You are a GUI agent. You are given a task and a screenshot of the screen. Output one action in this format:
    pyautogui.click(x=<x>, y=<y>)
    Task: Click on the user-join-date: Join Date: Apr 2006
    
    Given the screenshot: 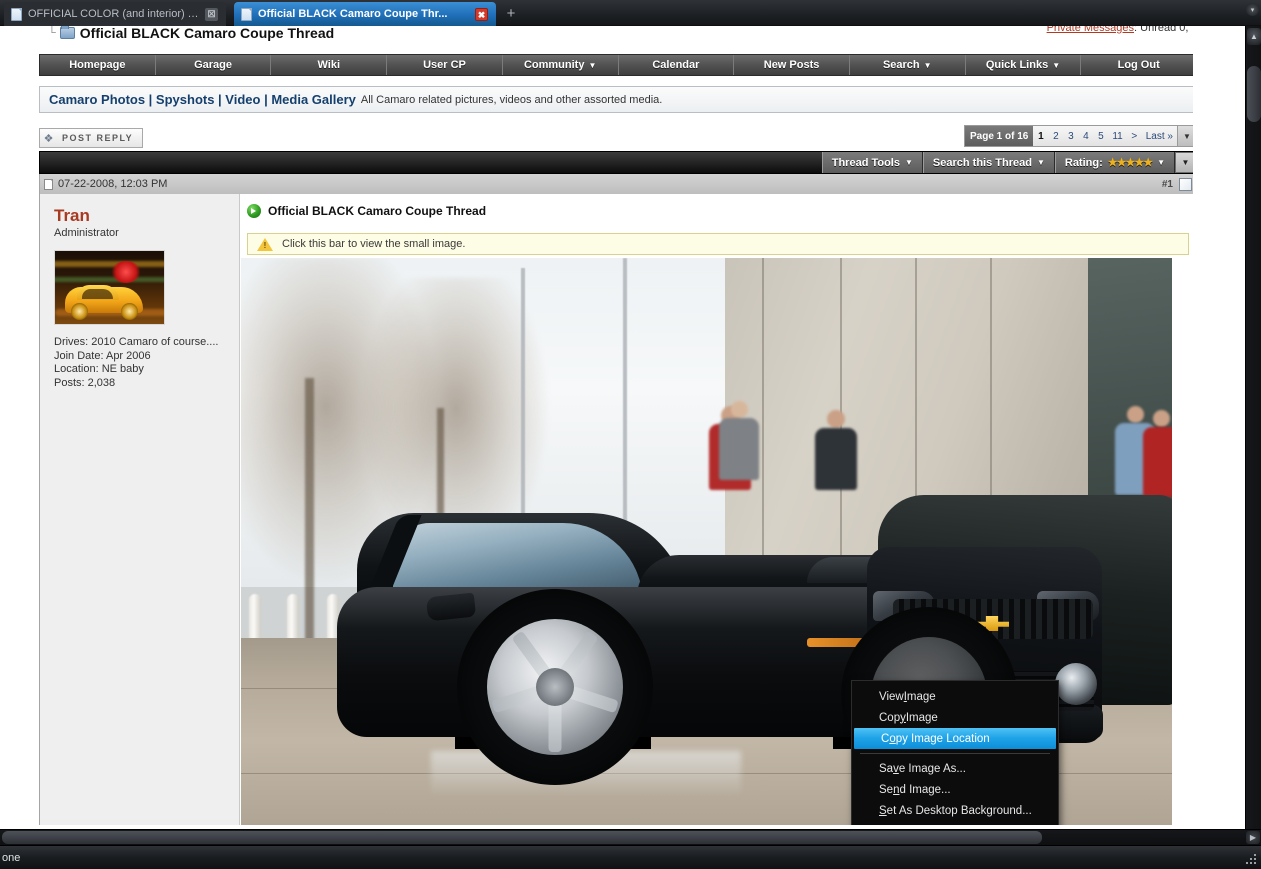 What is the action you would take?
    pyautogui.click(x=102, y=355)
    